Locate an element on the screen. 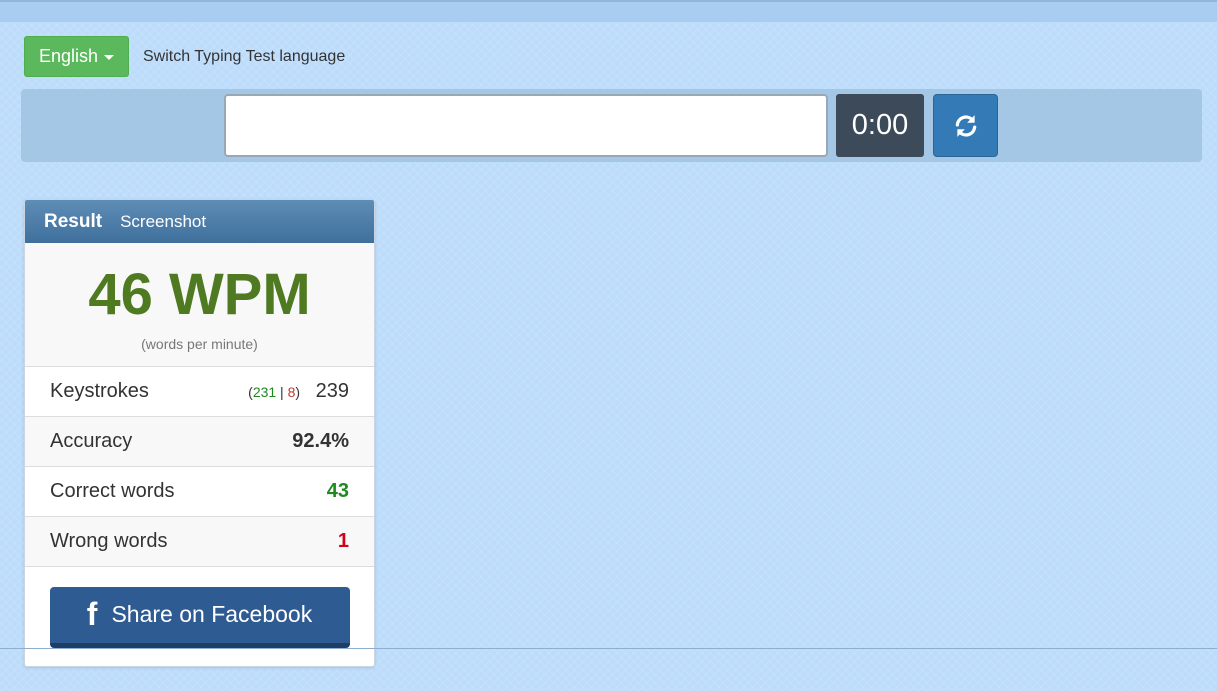 The width and height of the screenshot is (1217, 691). facebook-icon: f is located at coordinates (92, 614).